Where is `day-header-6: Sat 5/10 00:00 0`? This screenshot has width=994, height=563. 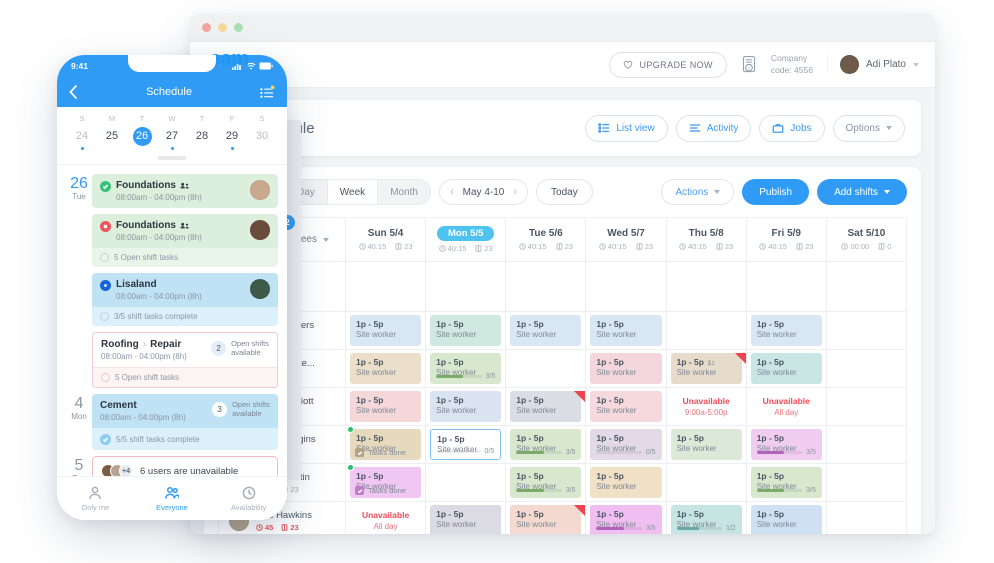 day-header-6: Sat 5/10 00:00 0 is located at coordinates (866, 239).